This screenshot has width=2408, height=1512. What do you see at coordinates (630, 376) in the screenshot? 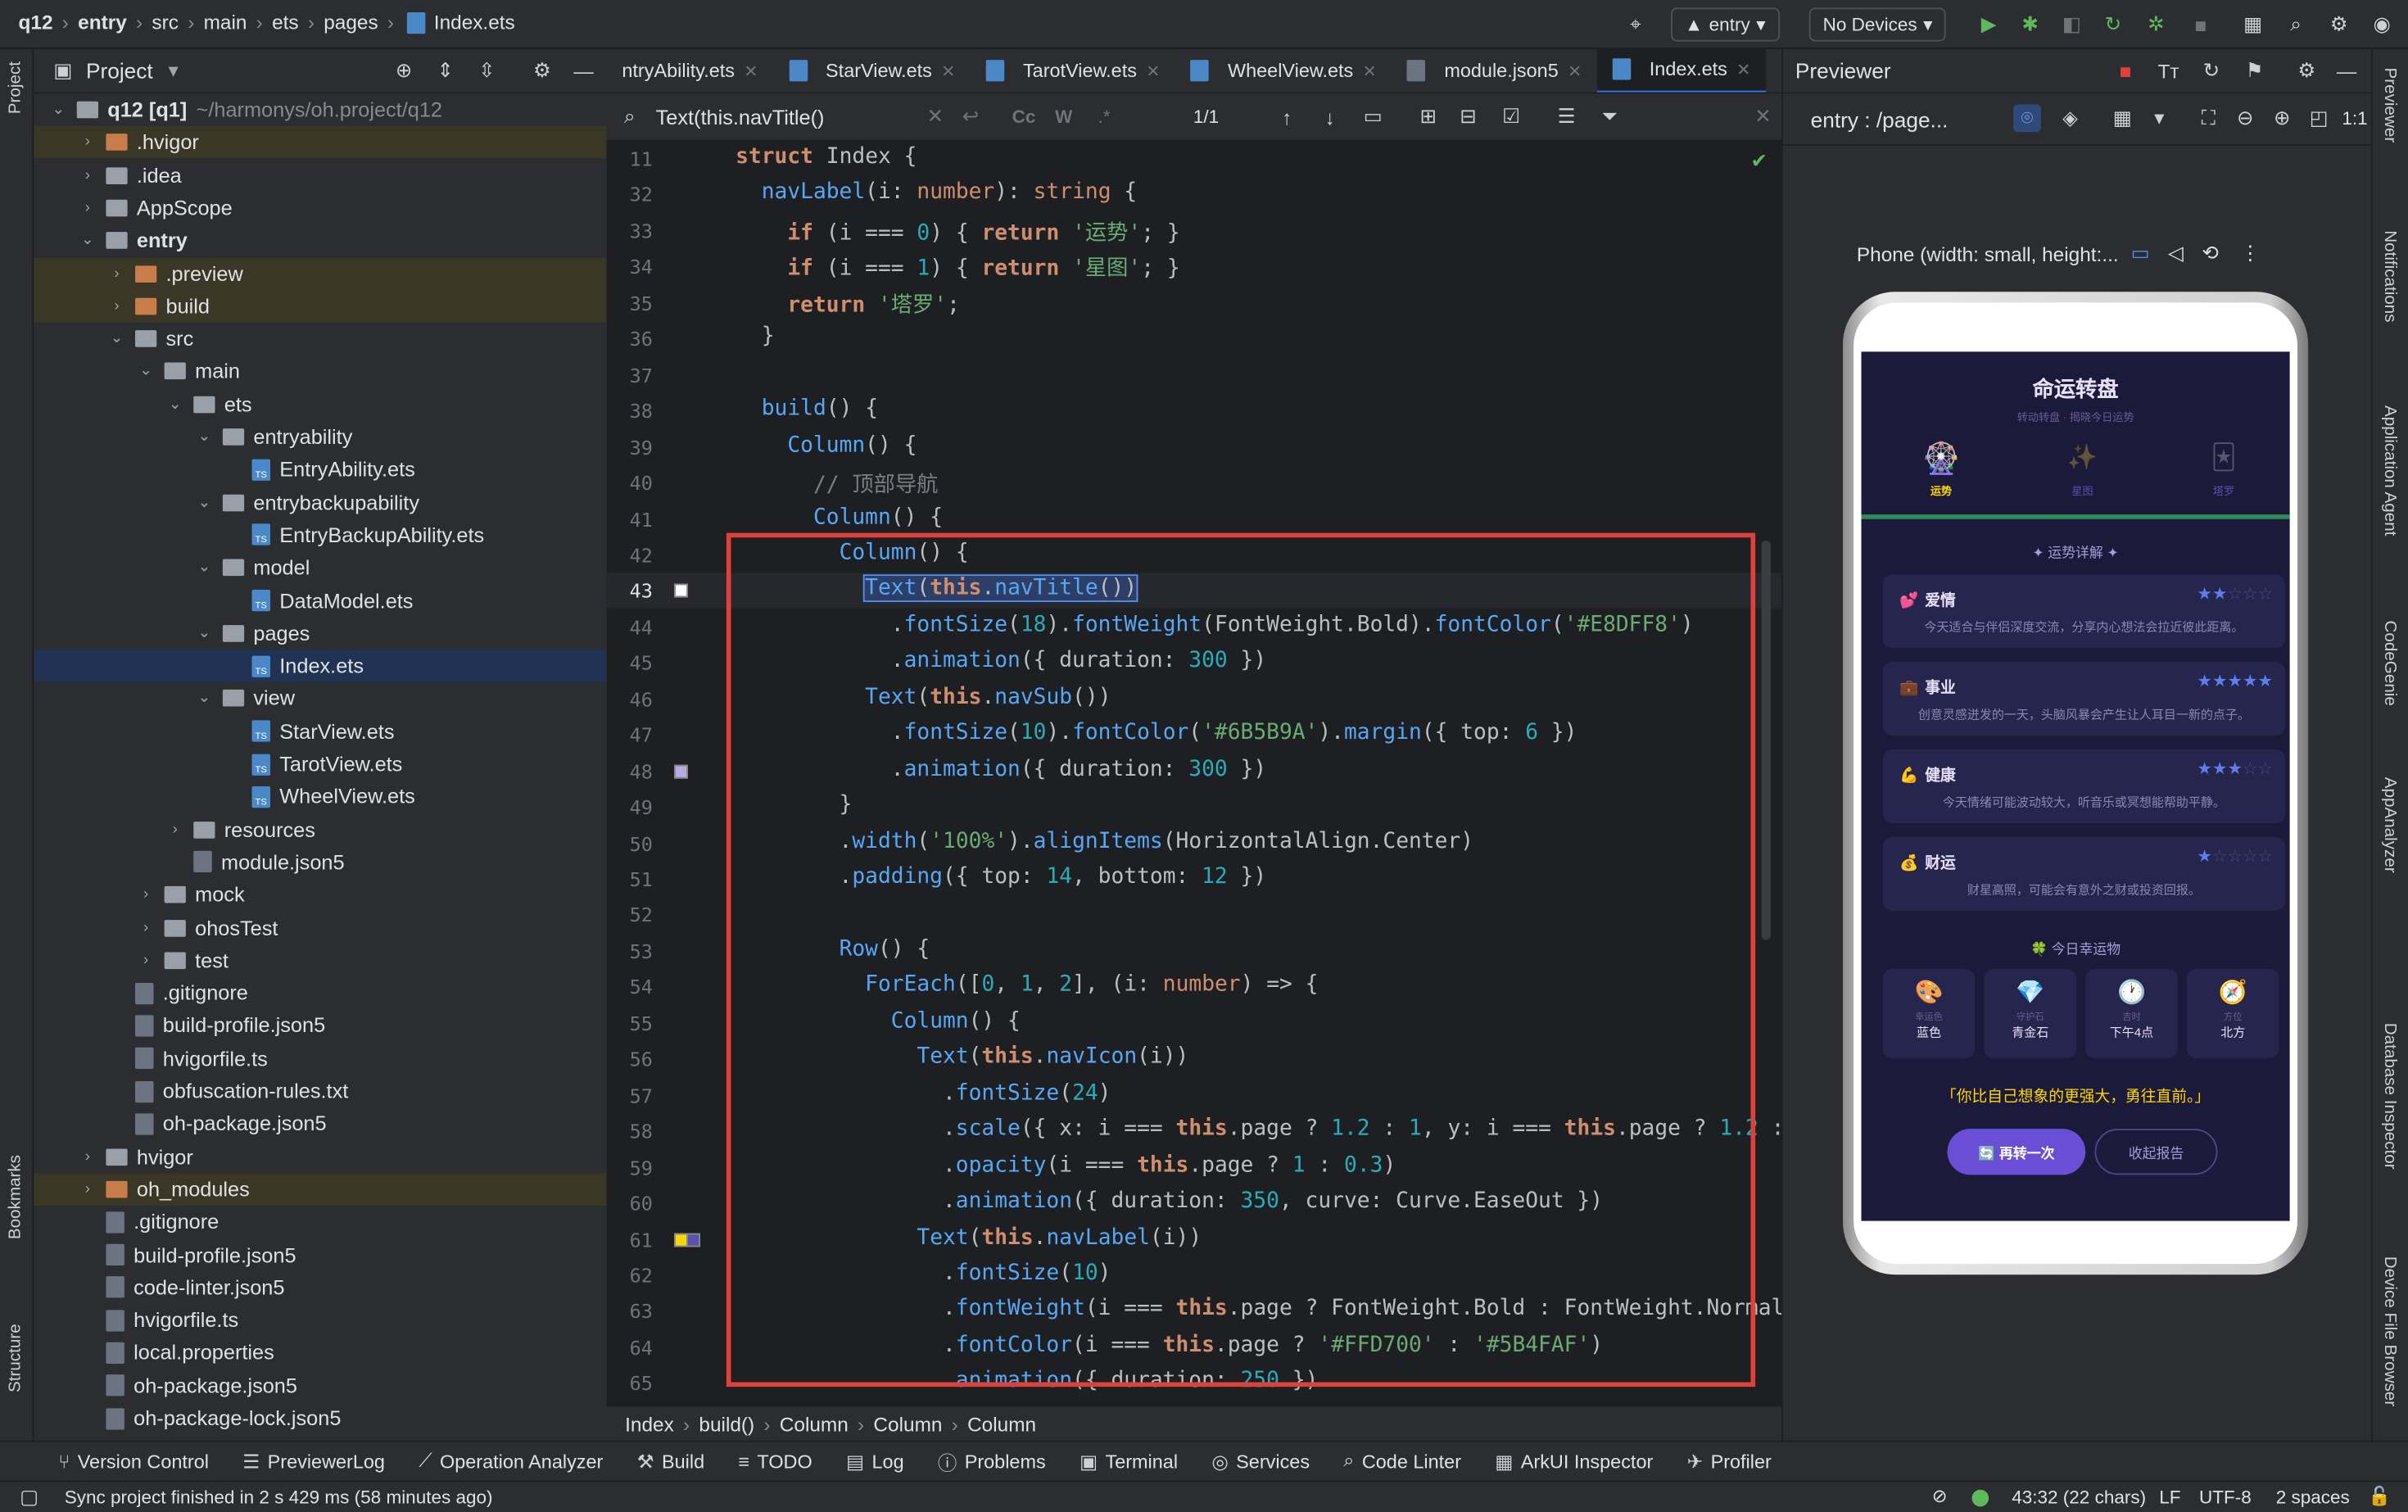
I see `line-number: 37` at bounding box center [630, 376].